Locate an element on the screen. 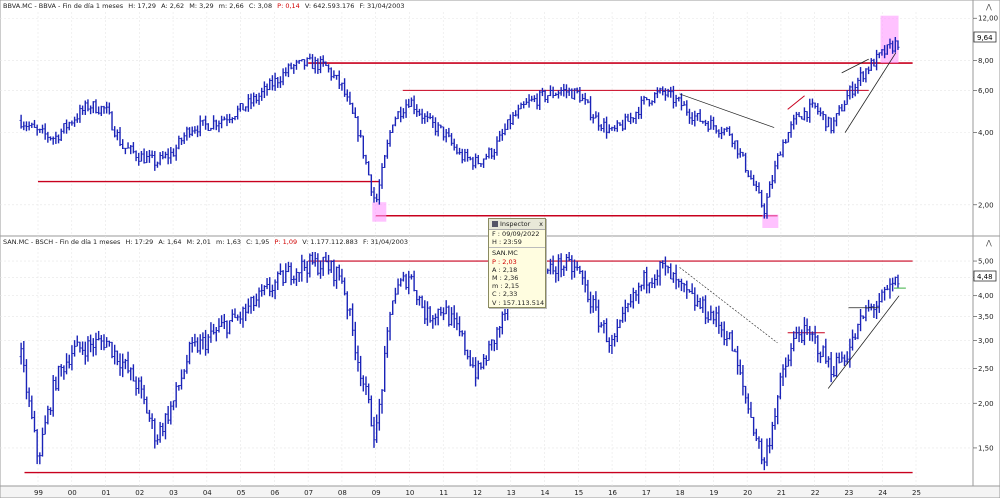  inspector-date: F : 09/09/2022 is located at coordinates (516, 234).